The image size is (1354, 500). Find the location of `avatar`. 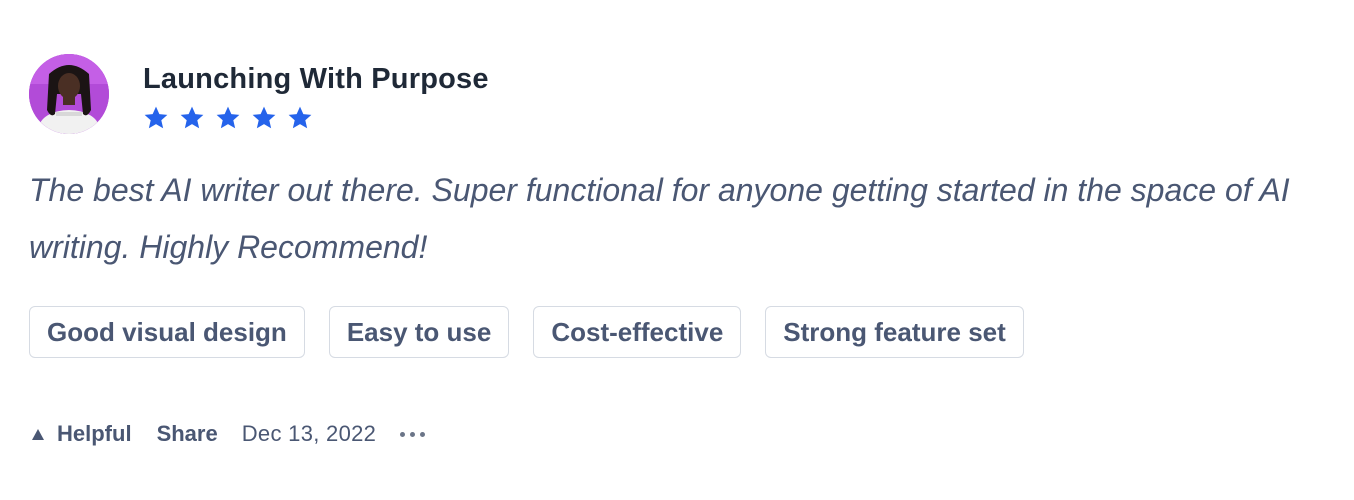

avatar is located at coordinates (69, 94).